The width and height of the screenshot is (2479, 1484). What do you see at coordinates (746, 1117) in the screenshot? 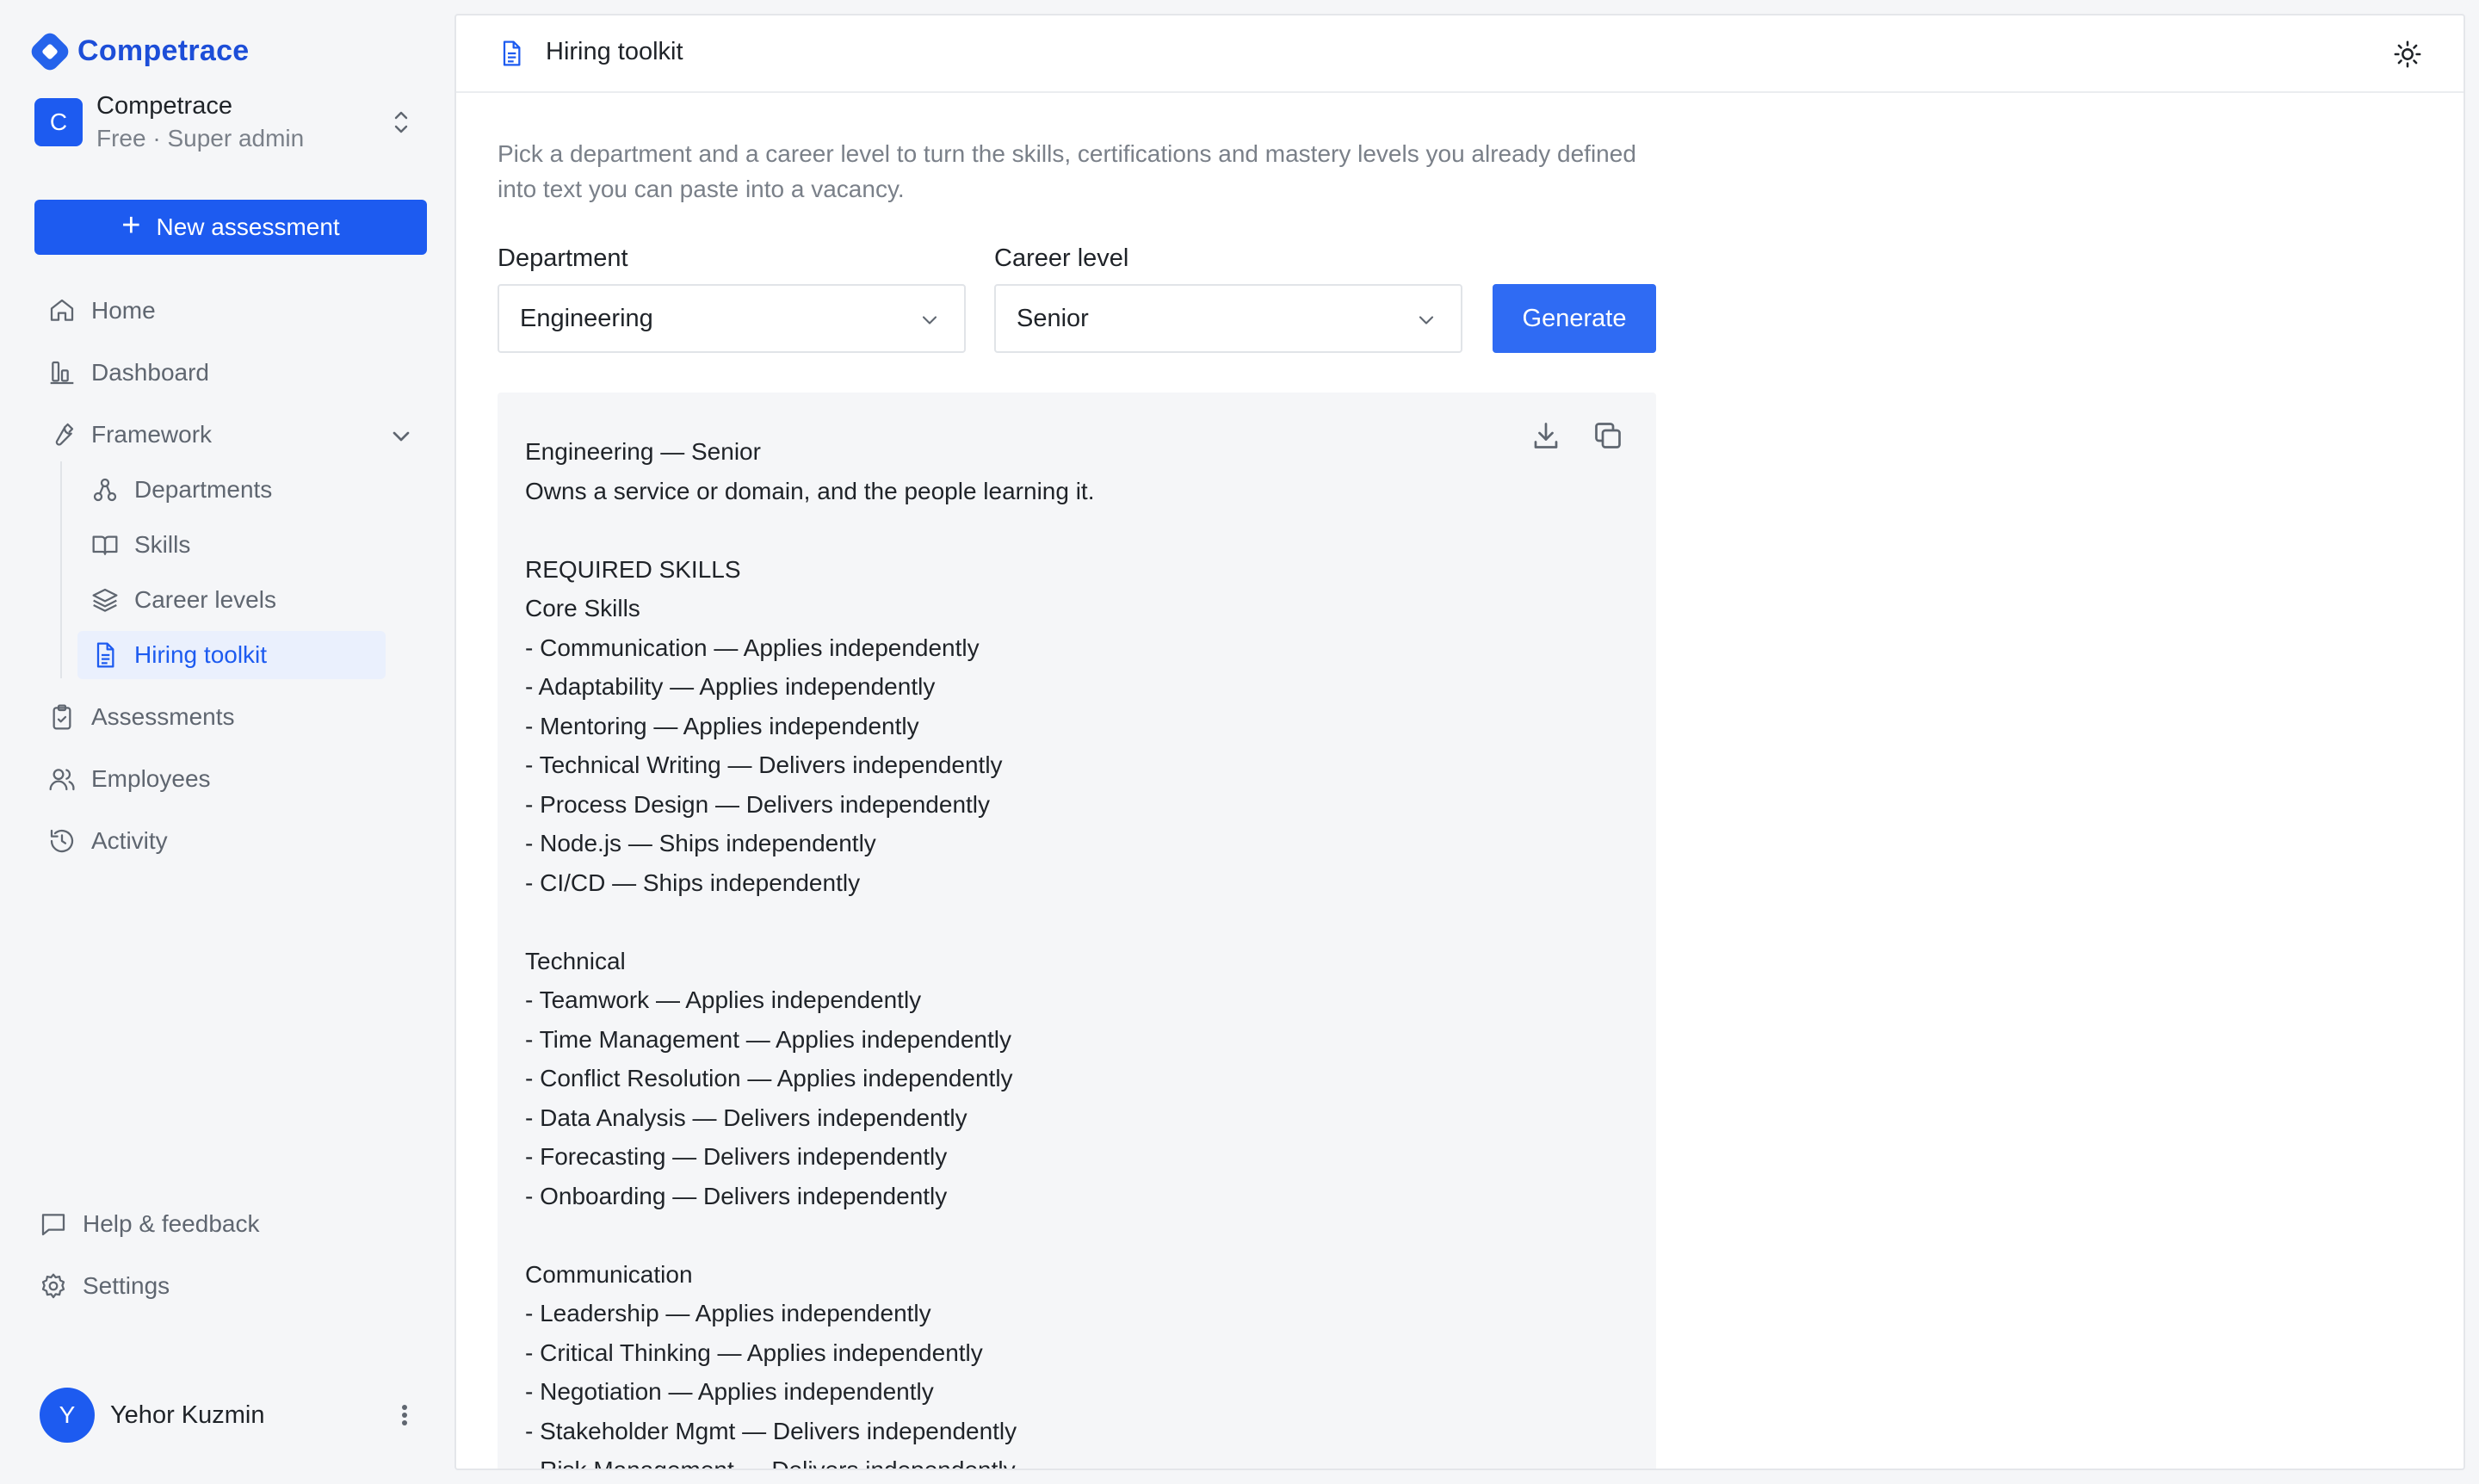
I see `output-line: - Data Analysis — Delivers independently` at bounding box center [746, 1117].